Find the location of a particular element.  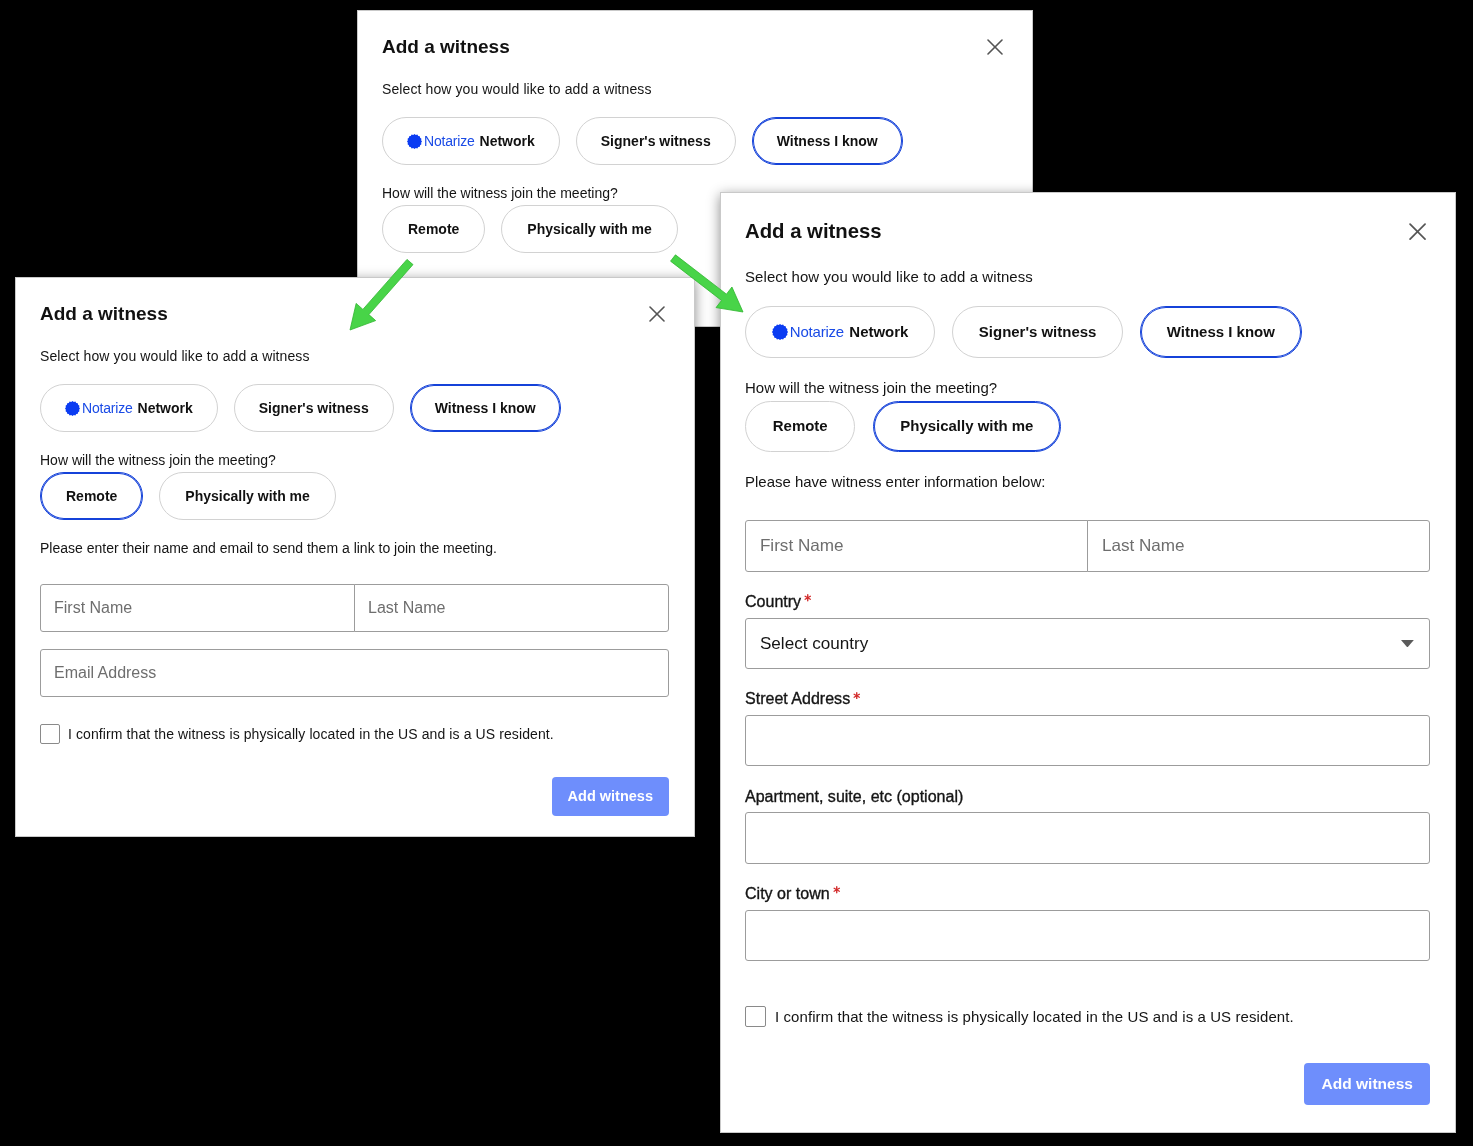

field-label: Street Address is located at coordinates (798, 699).